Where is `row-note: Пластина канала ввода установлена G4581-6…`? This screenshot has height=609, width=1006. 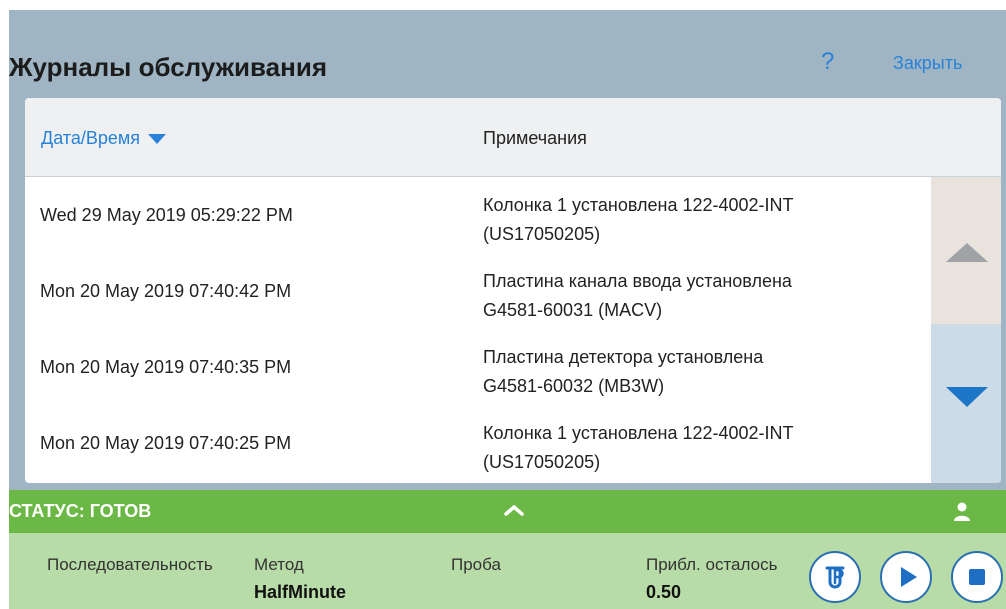 row-note: Пластина канала ввода установлена G4581-6… is located at coordinates (703, 296).